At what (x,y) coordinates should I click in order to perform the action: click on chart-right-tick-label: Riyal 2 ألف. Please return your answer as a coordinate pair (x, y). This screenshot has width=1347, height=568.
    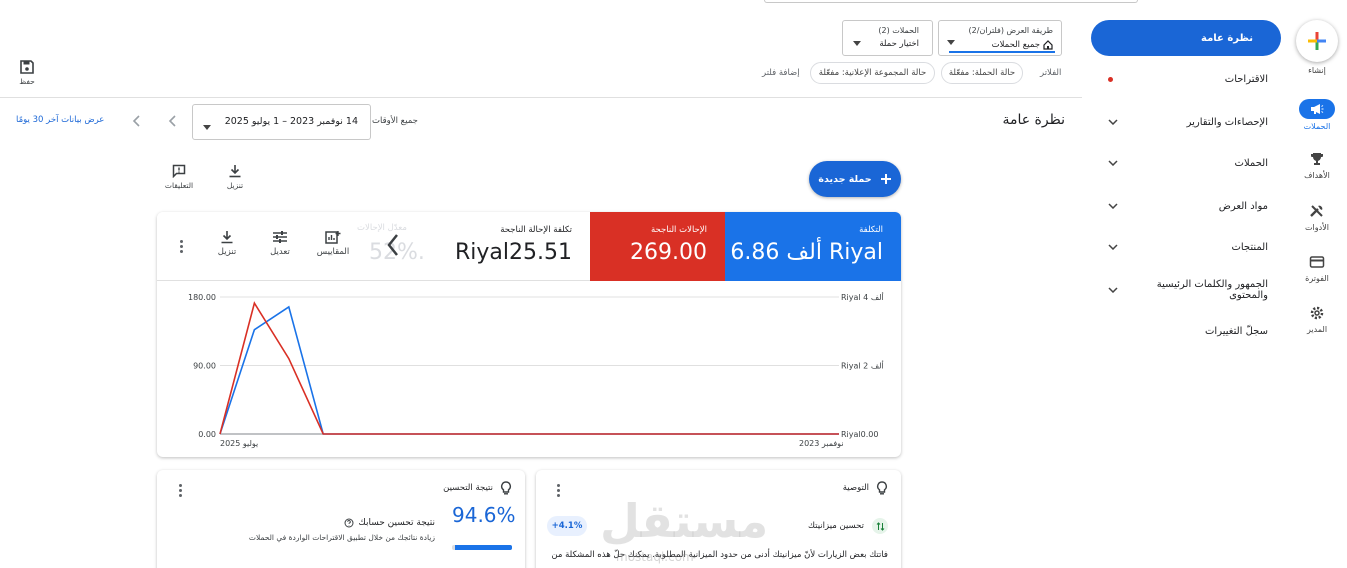
    Looking at the image, I should click on (862, 366).